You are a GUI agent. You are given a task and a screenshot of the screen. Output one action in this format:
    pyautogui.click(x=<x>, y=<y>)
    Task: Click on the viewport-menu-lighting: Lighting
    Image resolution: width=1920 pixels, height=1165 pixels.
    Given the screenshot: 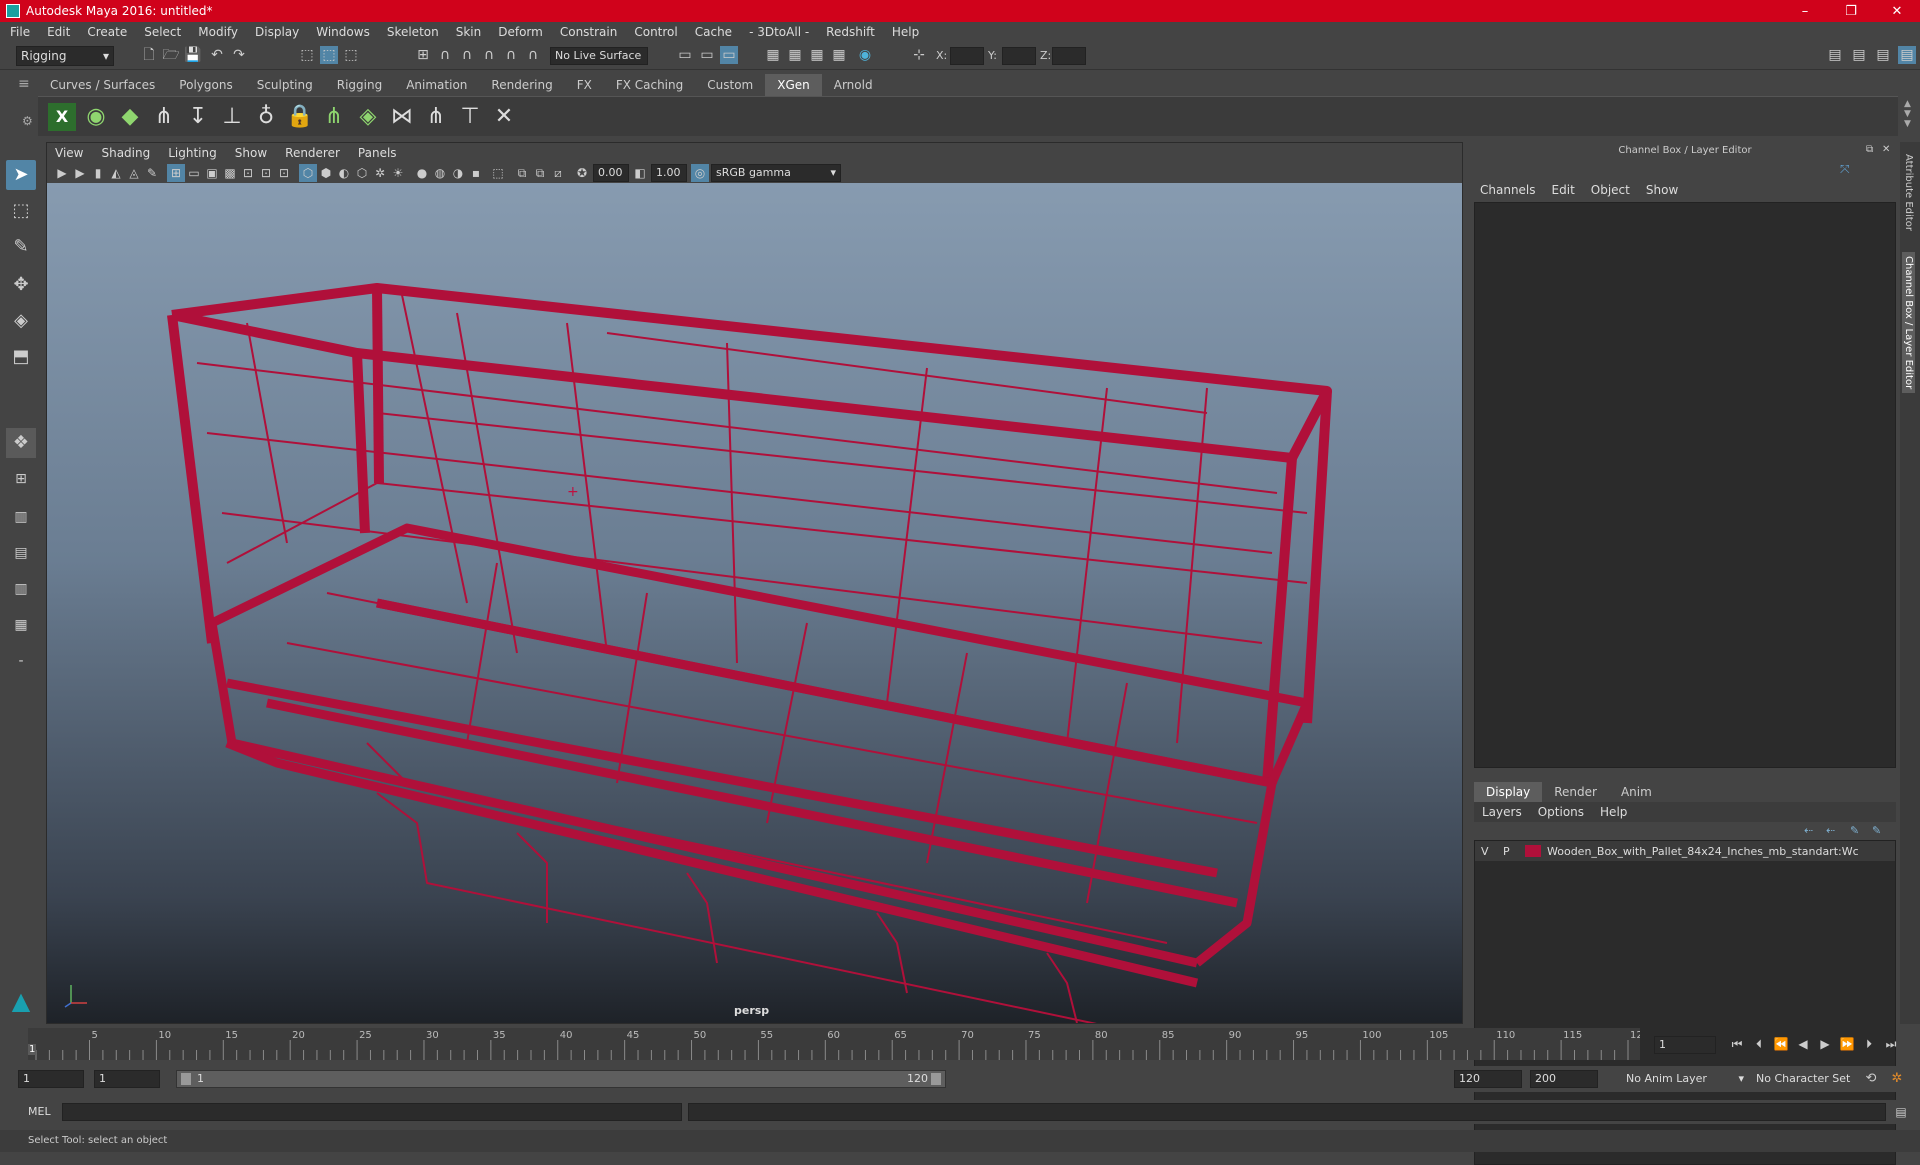 What is the action you would take?
    pyautogui.click(x=192, y=153)
    